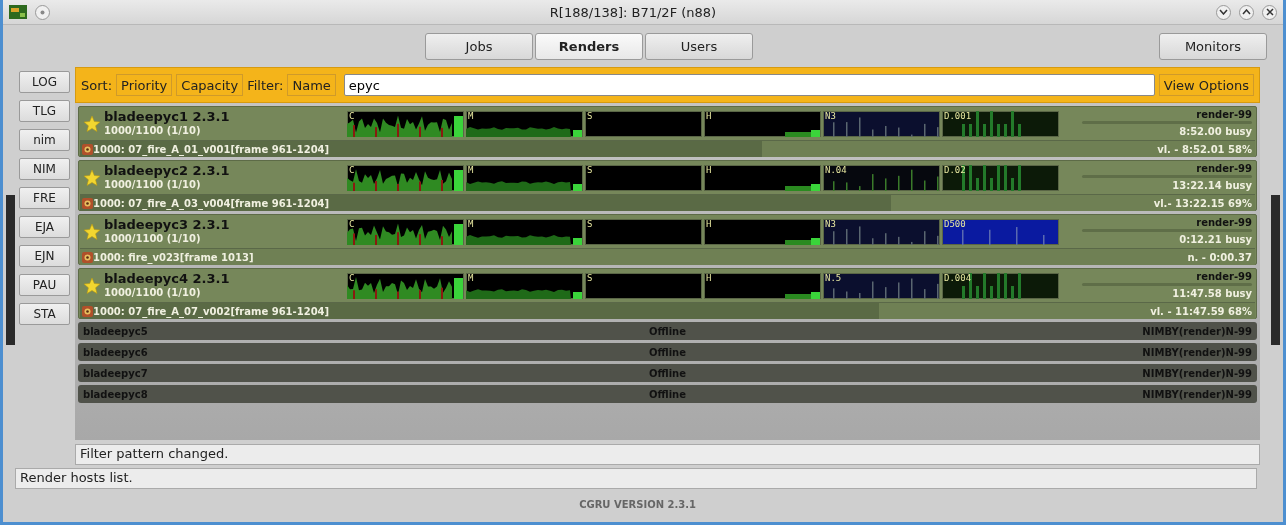 This screenshot has width=1286, height=525. Describe the element at coordinates (1201, 311) in the screenshot. I see `task-status: vl. - 11:47.59 68%` at that location.